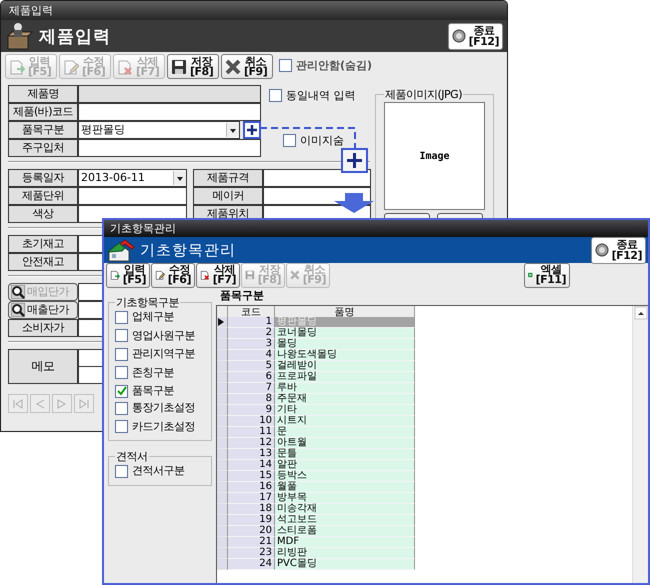 The height and width of the screenshot is (585, 650). I want to click on table-cell: 코너몰딩, so click(345, 333).